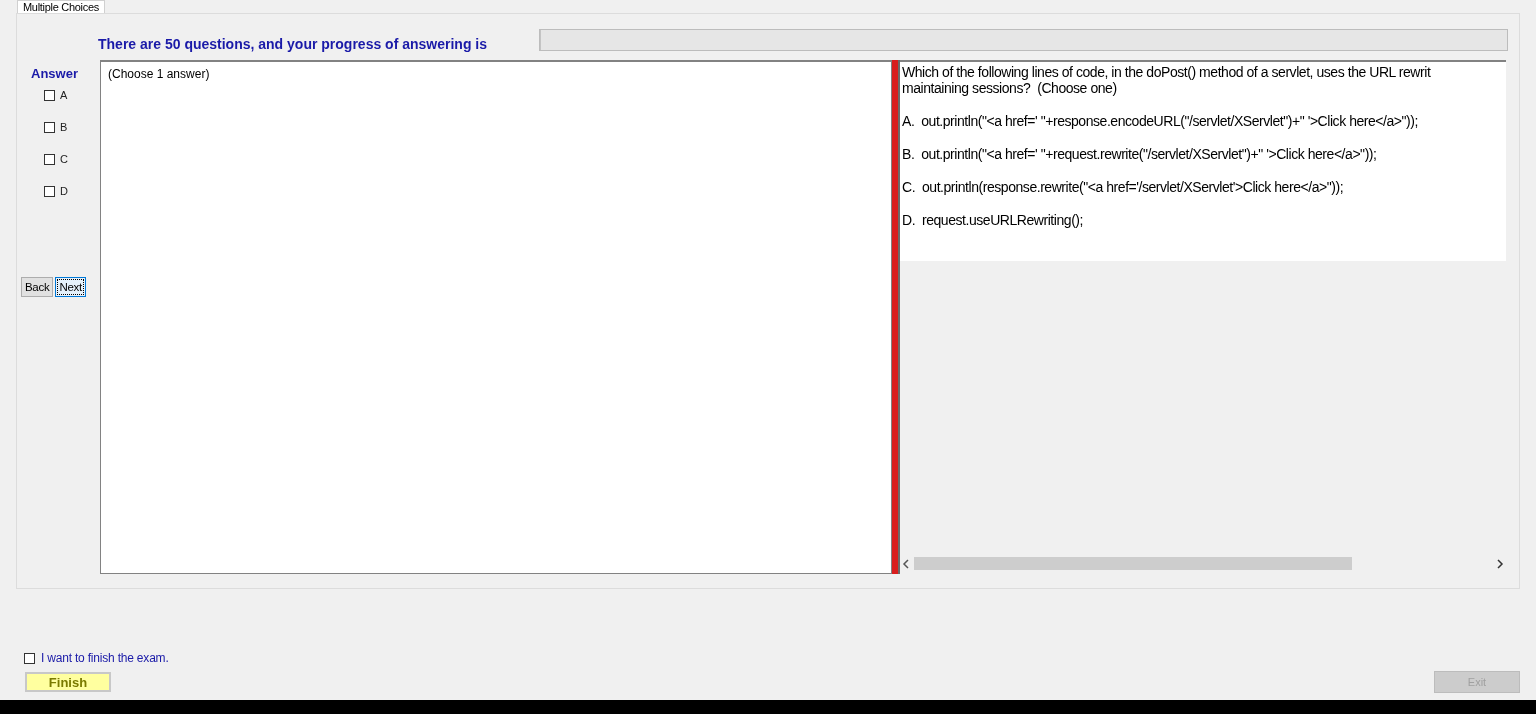 This screenshot has height=714, width=1536. Describe the element at coordinates (37, 287) in the screenshot. I see `back-button: Back` at that location.